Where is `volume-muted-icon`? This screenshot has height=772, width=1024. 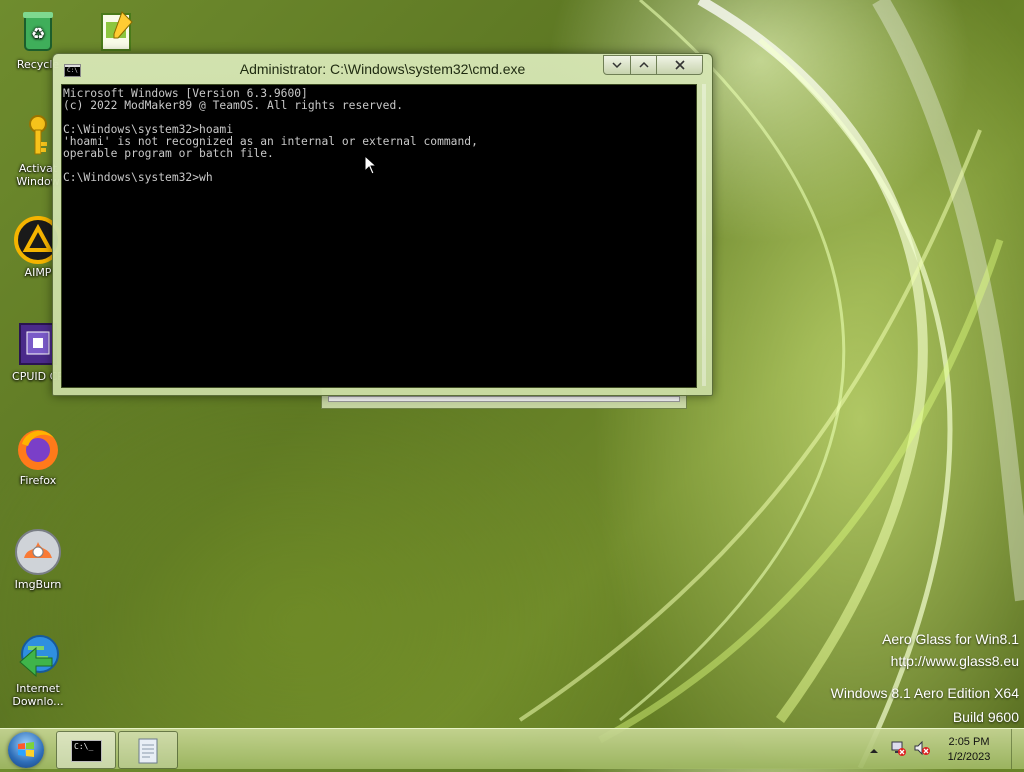 volume-muted-icon is located at coordinates (922, 748).